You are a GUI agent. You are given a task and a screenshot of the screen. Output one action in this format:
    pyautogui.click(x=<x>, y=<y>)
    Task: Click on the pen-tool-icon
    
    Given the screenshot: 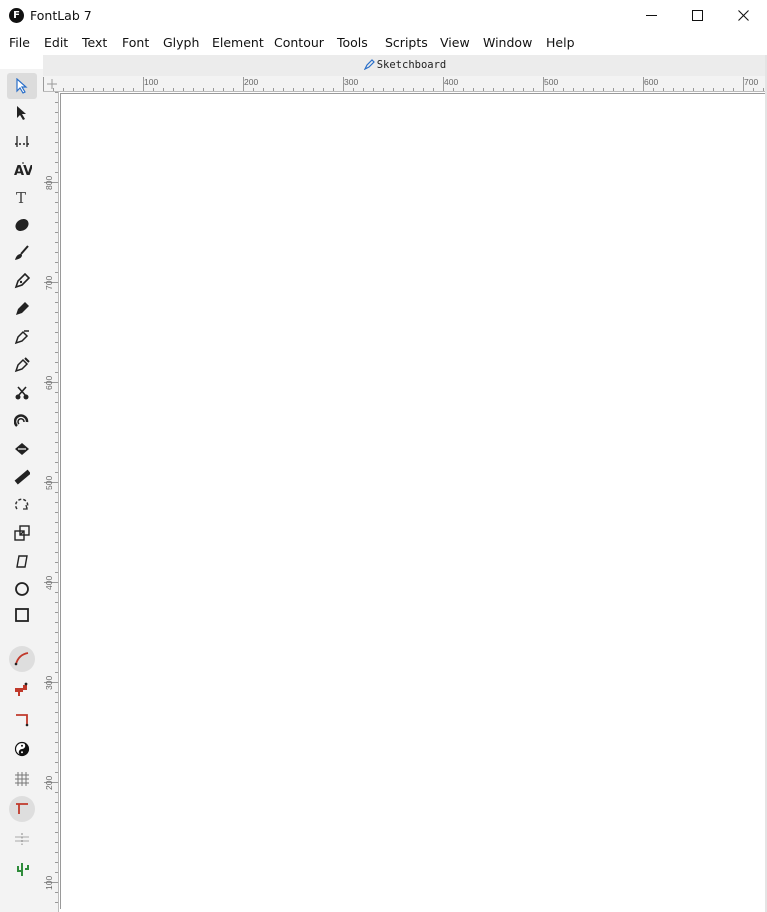 What is the action you would take?
    pyautogui.click(x=22, y=308)
    